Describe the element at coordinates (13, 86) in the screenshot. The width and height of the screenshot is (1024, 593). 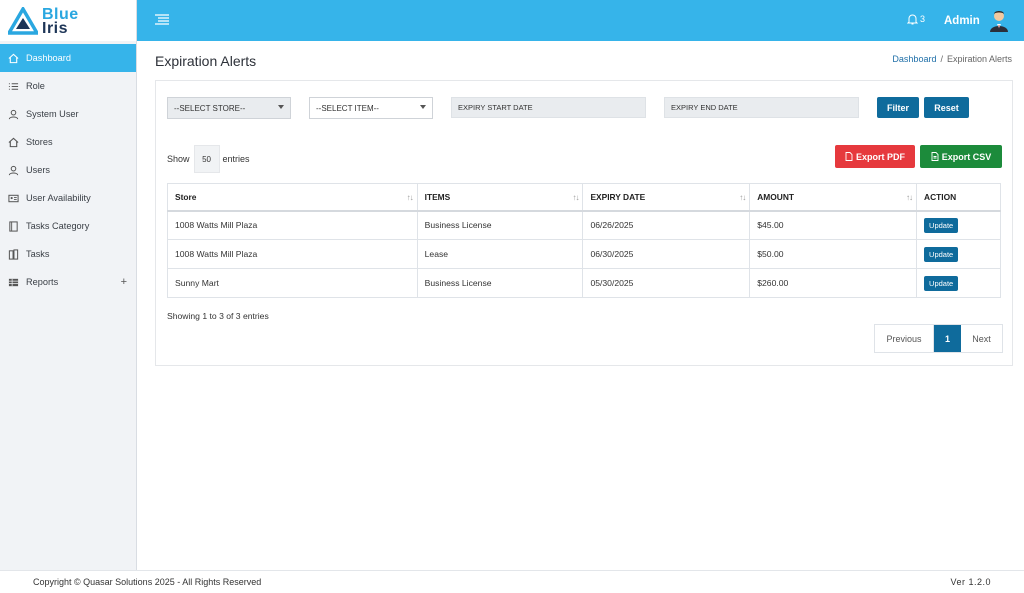
I see `list-icon` at that location.